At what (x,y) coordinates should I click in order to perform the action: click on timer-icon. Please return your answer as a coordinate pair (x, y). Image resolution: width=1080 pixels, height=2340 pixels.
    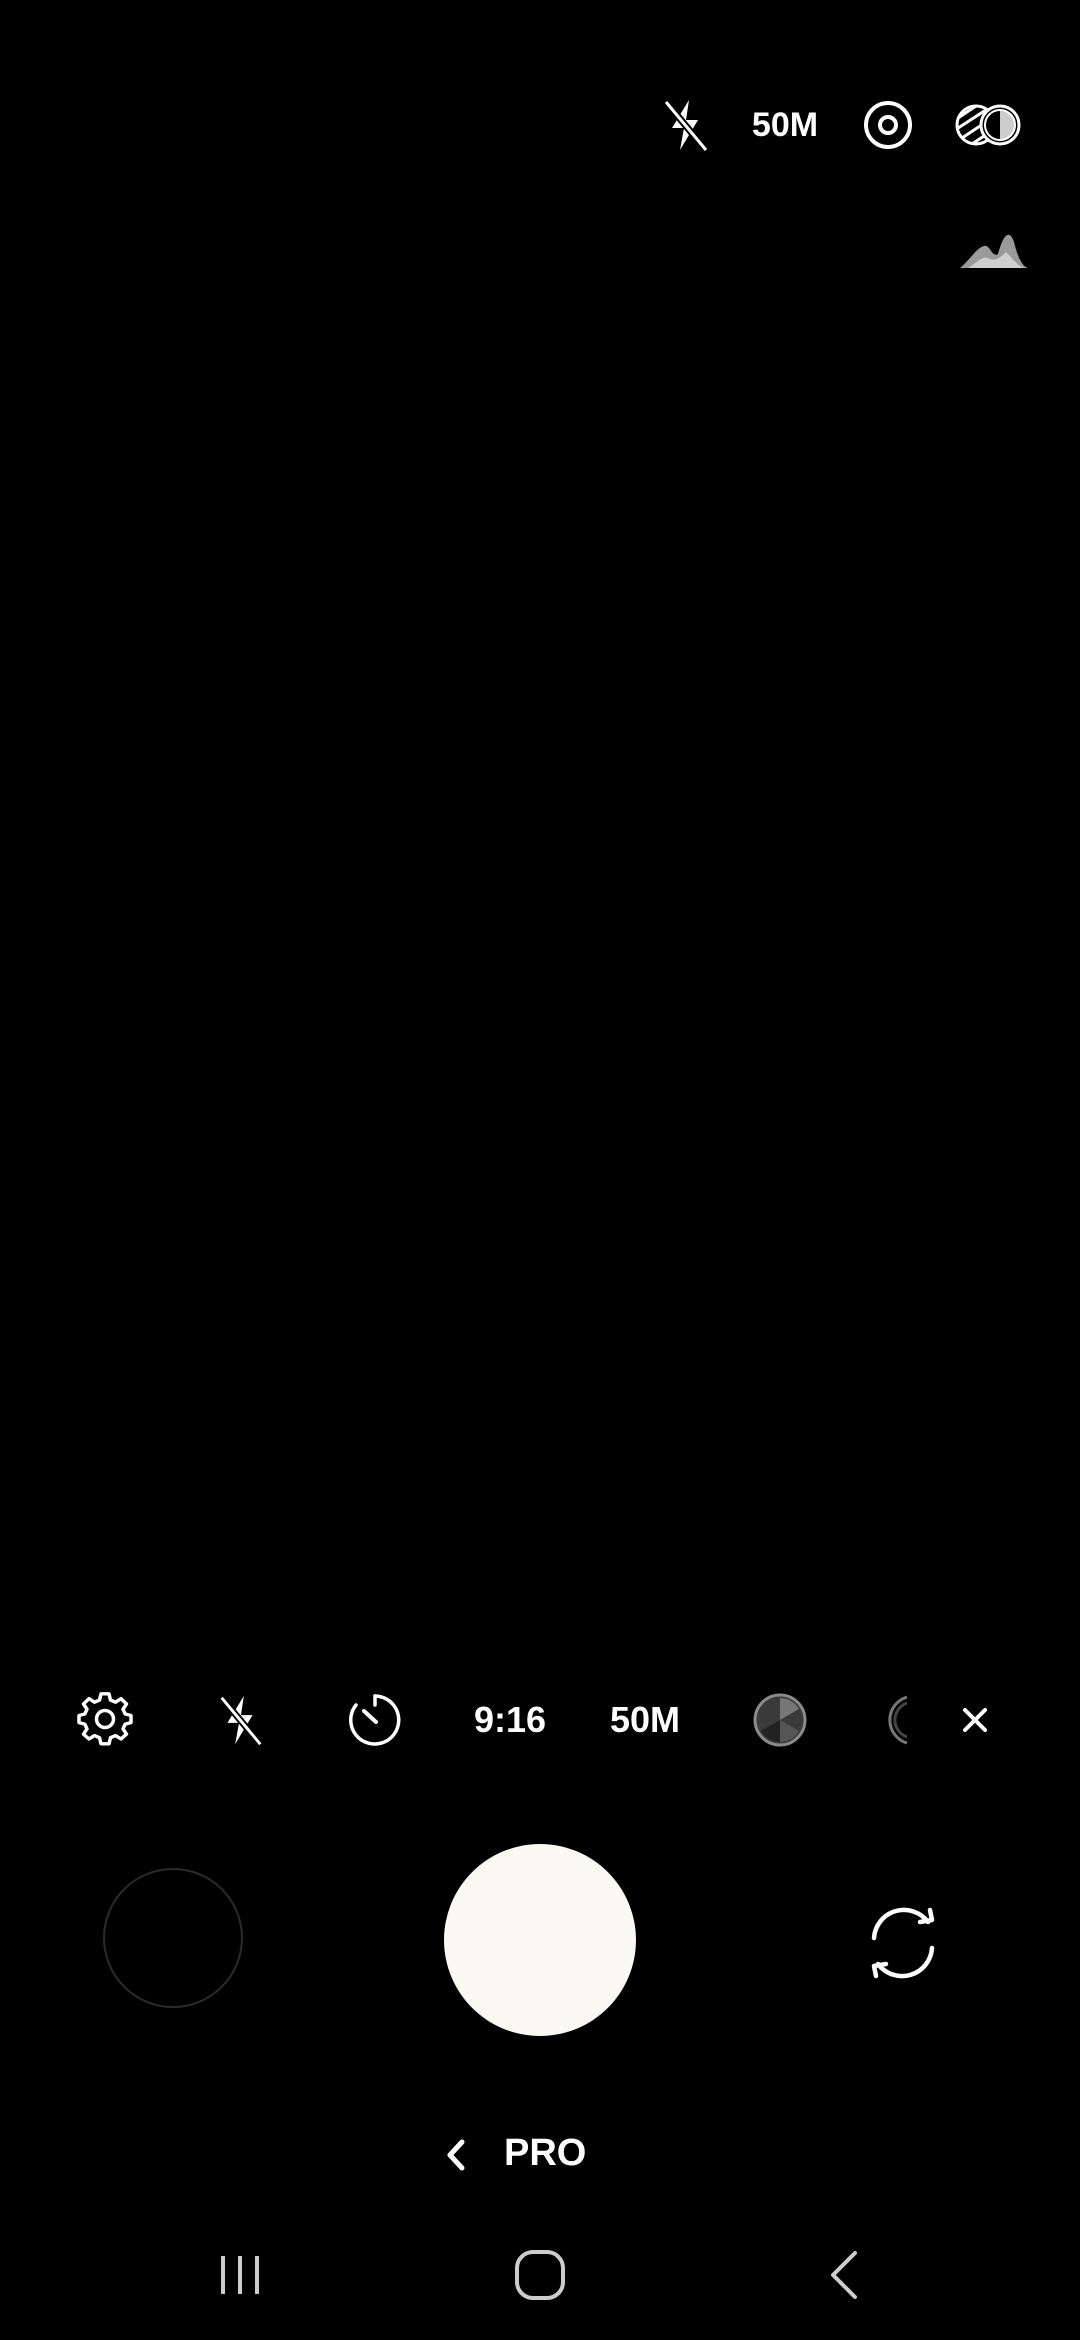
    Looking at the image, I should click on (375, 1720).